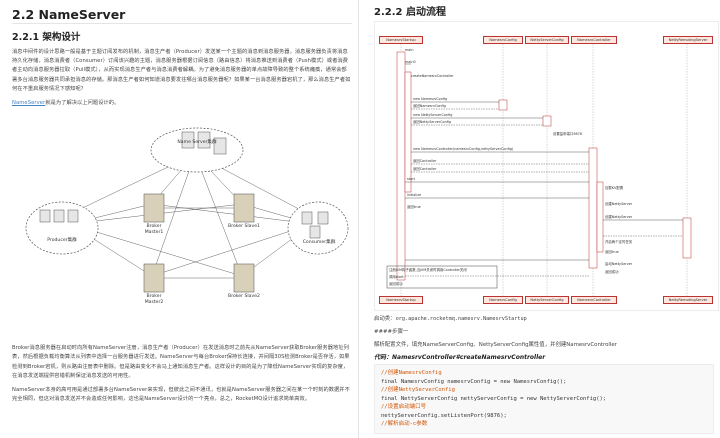  Describe the element at coordinates (688, 300) in the screenshot. I see `participant-nettyremotingserver-bottom: NettyRemotingServer` at that location.